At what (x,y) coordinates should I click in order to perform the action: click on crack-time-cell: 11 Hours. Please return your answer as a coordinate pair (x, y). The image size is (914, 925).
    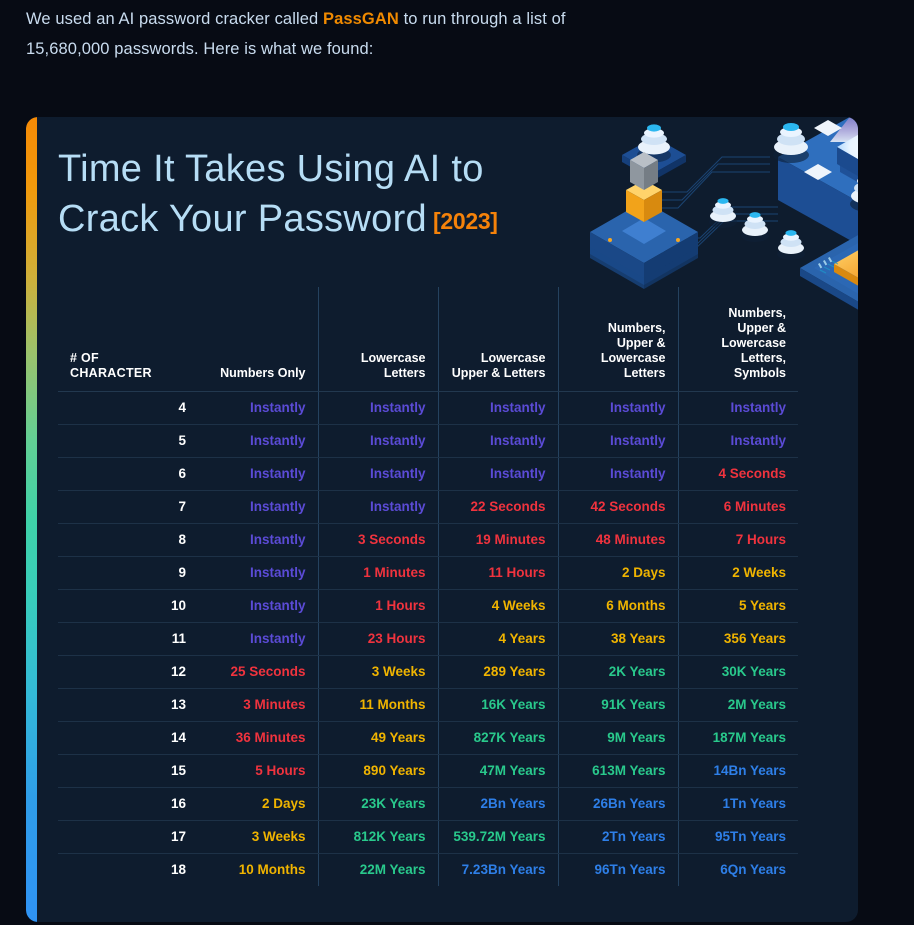
    Looking at the image, I should click on (498, 573).